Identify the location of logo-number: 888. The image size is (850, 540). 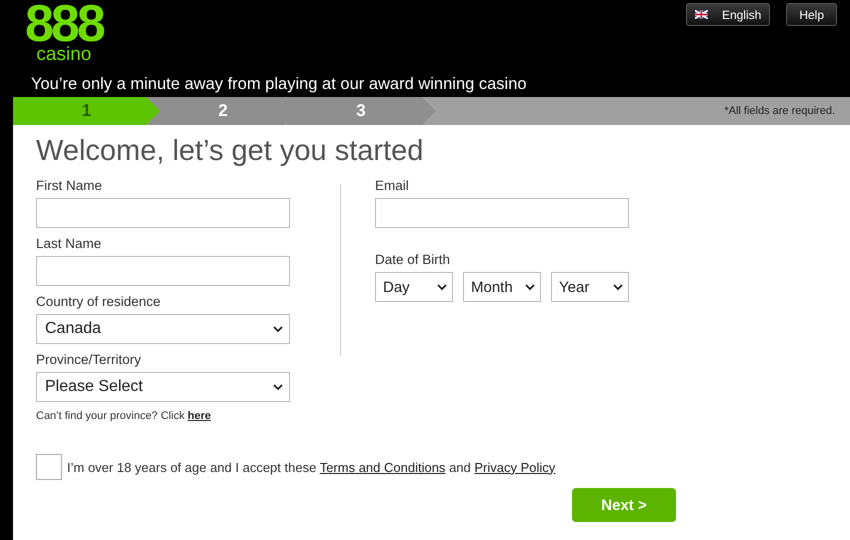
(64, 24).